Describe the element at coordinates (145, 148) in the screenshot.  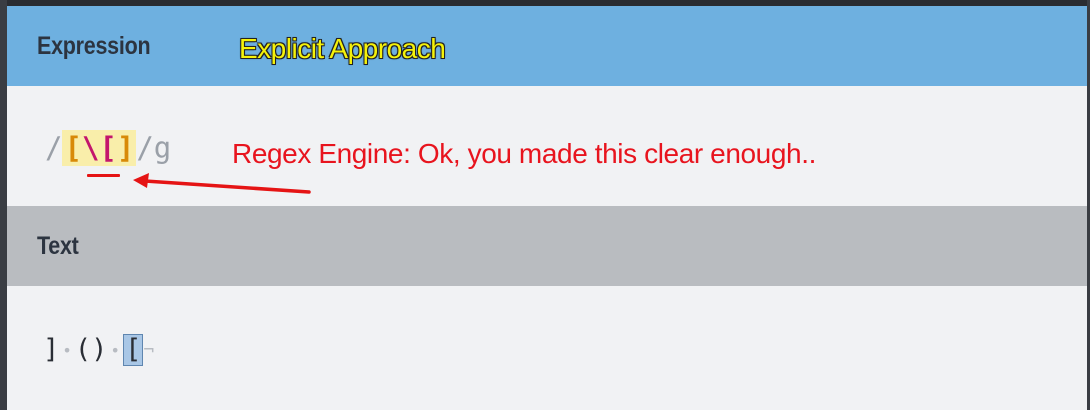
I see `regex-close-delimiter: /` at that location.